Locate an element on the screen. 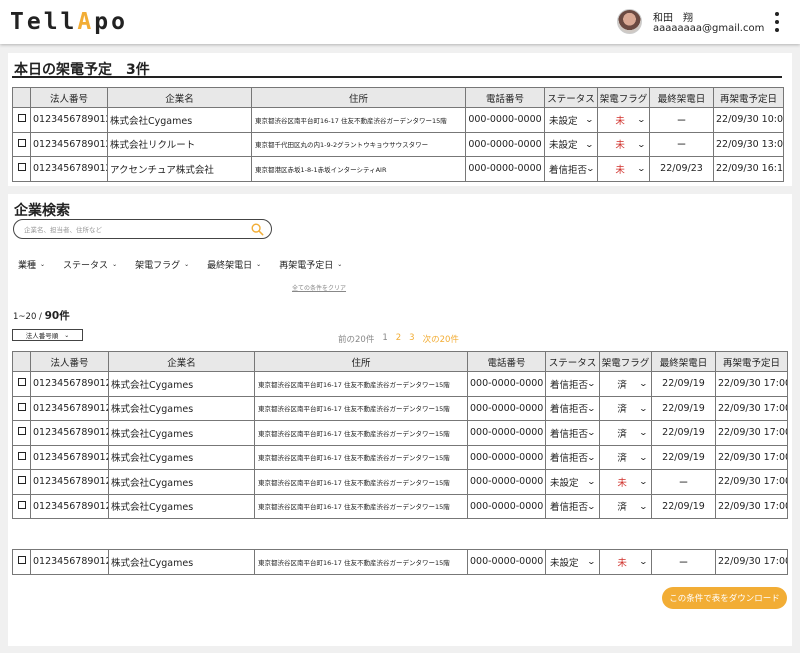 Image resolution: width=800 pixels, height=653 pixels. filter-dropdown: 業種 ⌄ is located at coordinates (31, 264).